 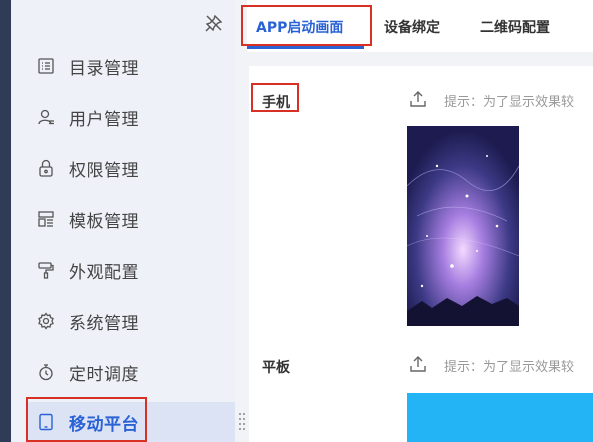 What do you see at coordinates (46, 372) in the screenshot?
I see `stopwatch-icon` at bounding box center [46, 372].